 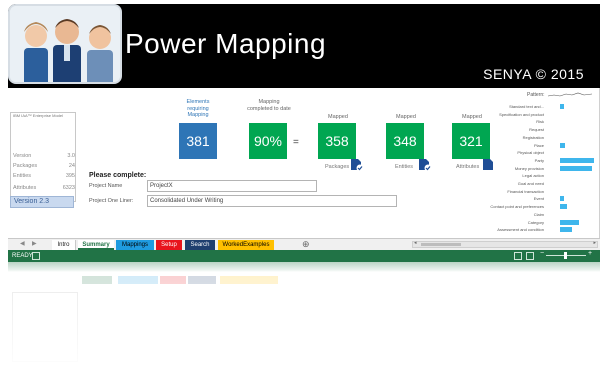 I want to click on packages-header: Mapped, so click(x=338, y=117).